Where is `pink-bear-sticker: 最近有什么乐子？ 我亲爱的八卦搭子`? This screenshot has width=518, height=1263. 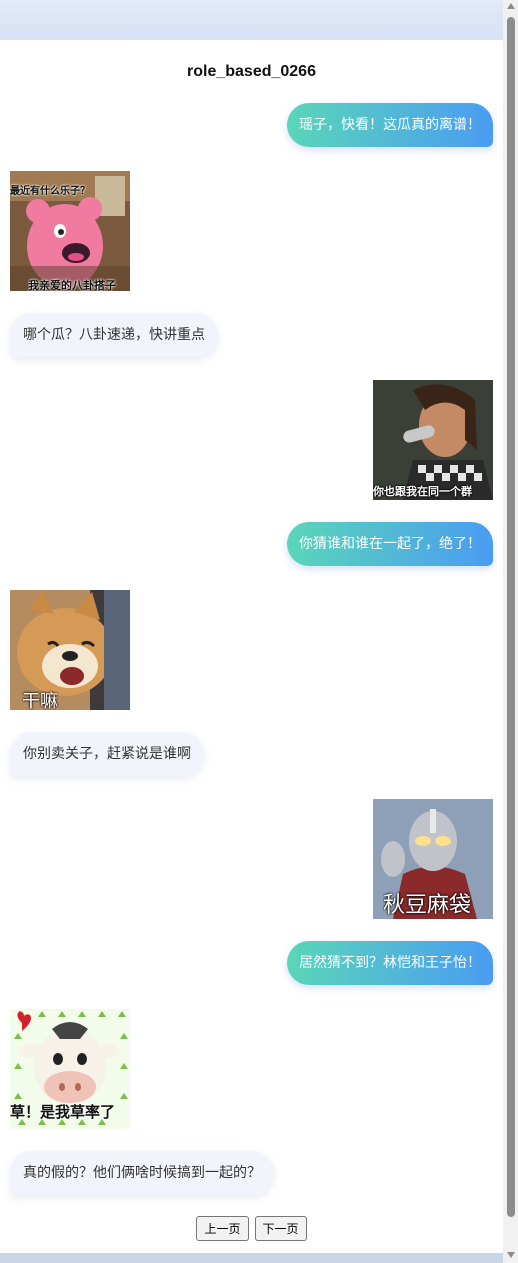
pink-bear-sticker: 最近有什么乐子？ 我亲爱的八卦搭子 is located at coordinates (70, 231).